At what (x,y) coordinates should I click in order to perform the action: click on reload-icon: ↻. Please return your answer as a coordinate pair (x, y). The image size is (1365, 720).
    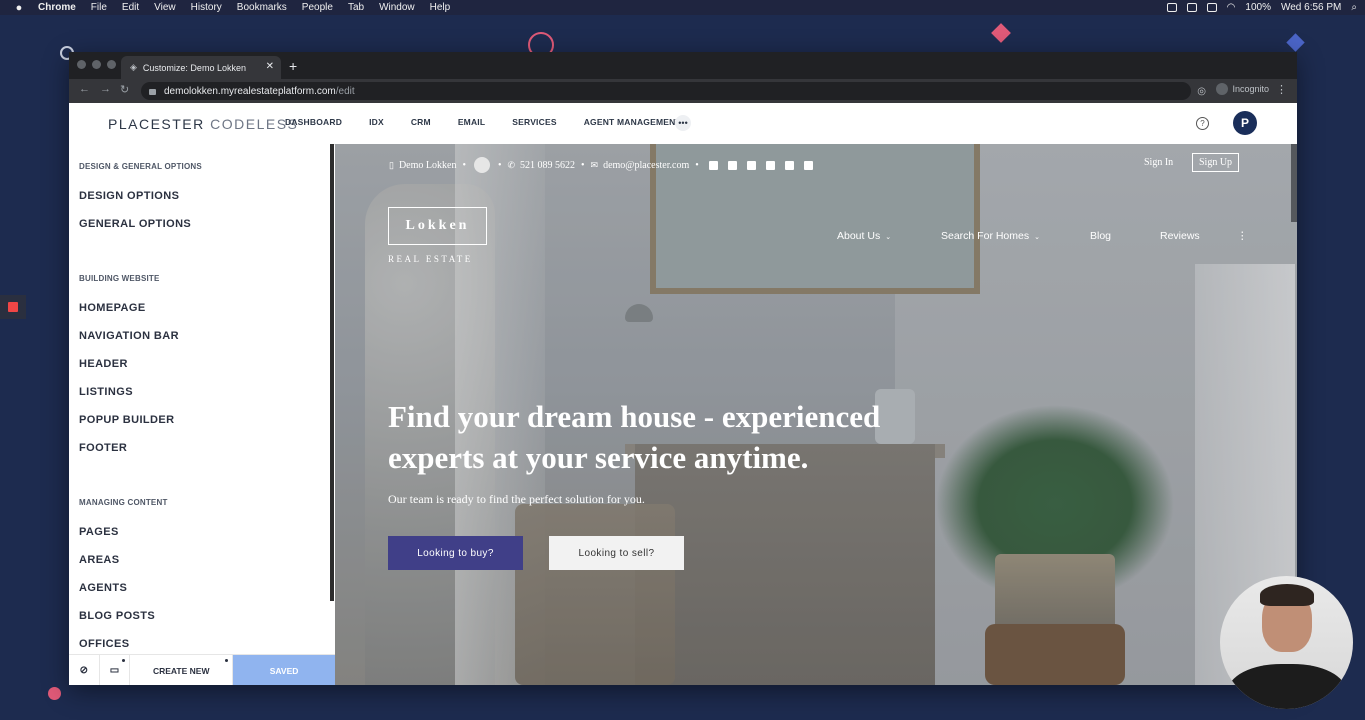
    Looking at the image, I should click on (124, 89).